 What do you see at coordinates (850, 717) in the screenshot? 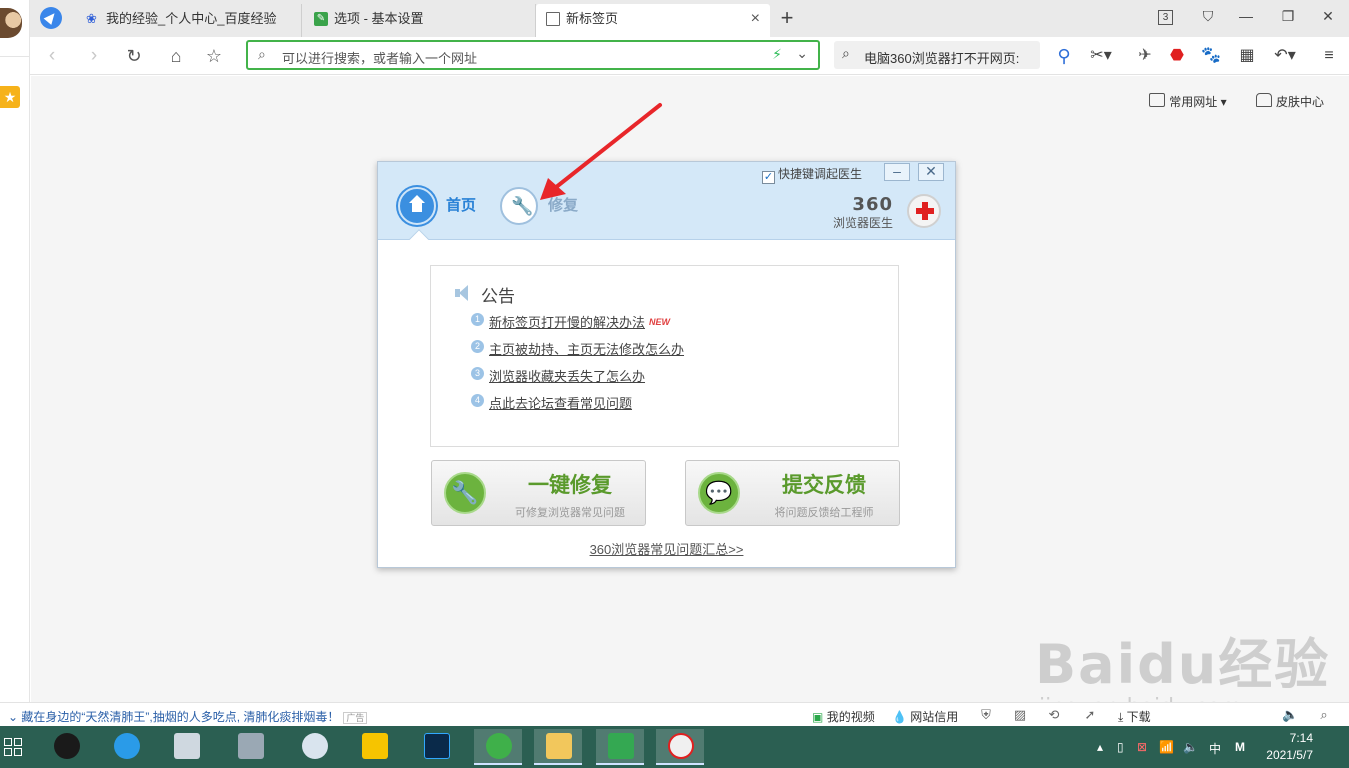
I see `my-video-label: 我的视频` at bounding box center [850, 717].